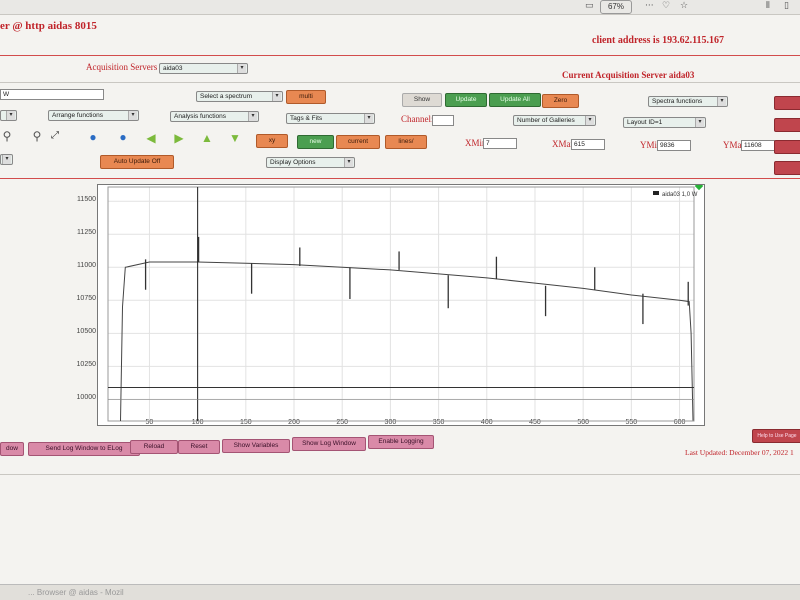  I want to click on x-tick-label: 200, so click(294, 422).